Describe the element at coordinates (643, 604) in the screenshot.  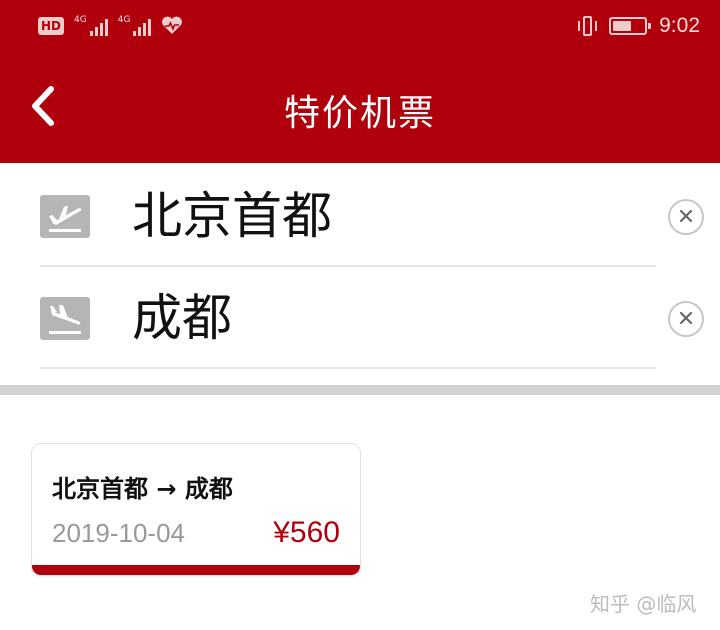
I see `watermark: 知乎 @临风` at that location.